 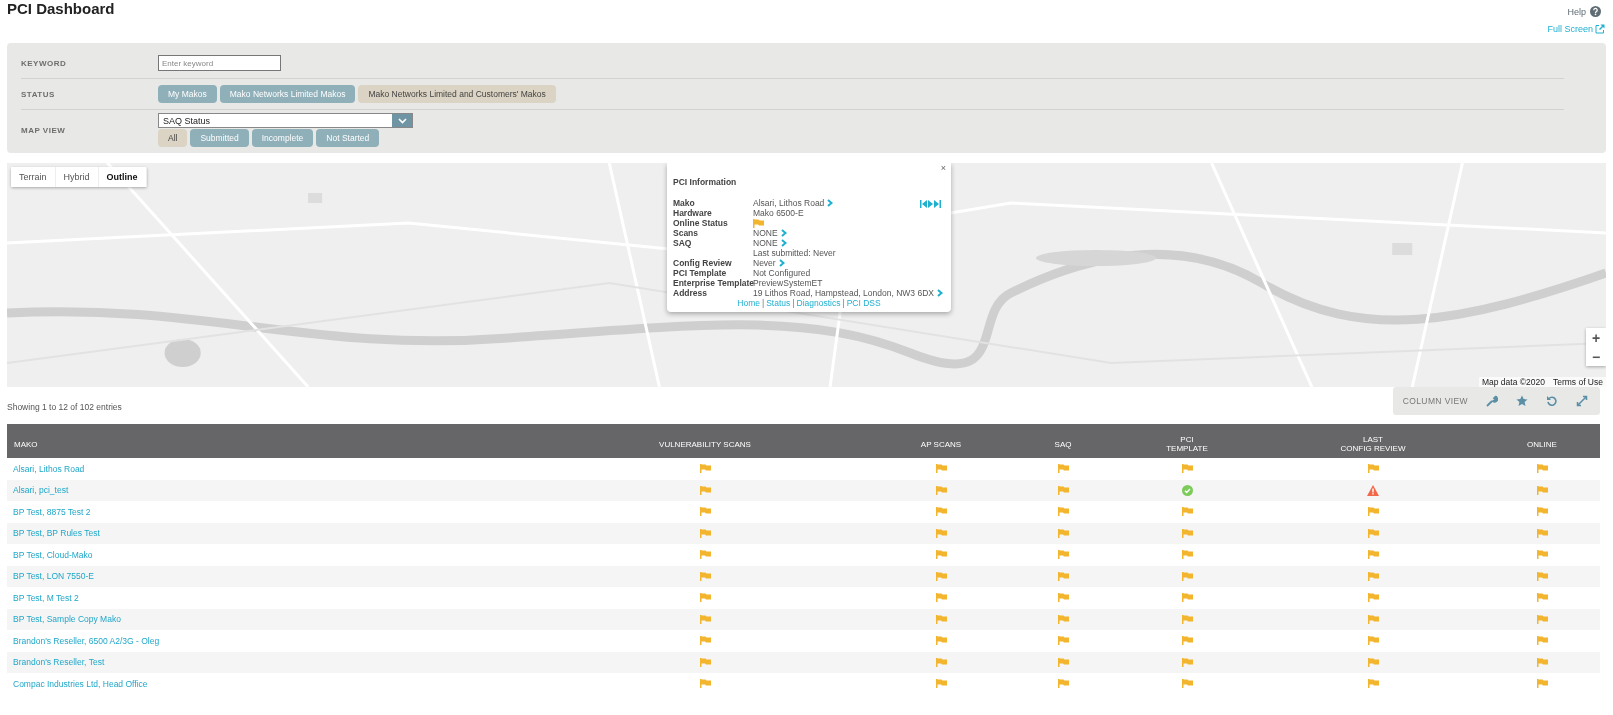 What do you see at coordinates (52, 511) in the screenshot?
I see `mako-link: BP Test, 8875 Test 2` at bounding box center [52, 511].